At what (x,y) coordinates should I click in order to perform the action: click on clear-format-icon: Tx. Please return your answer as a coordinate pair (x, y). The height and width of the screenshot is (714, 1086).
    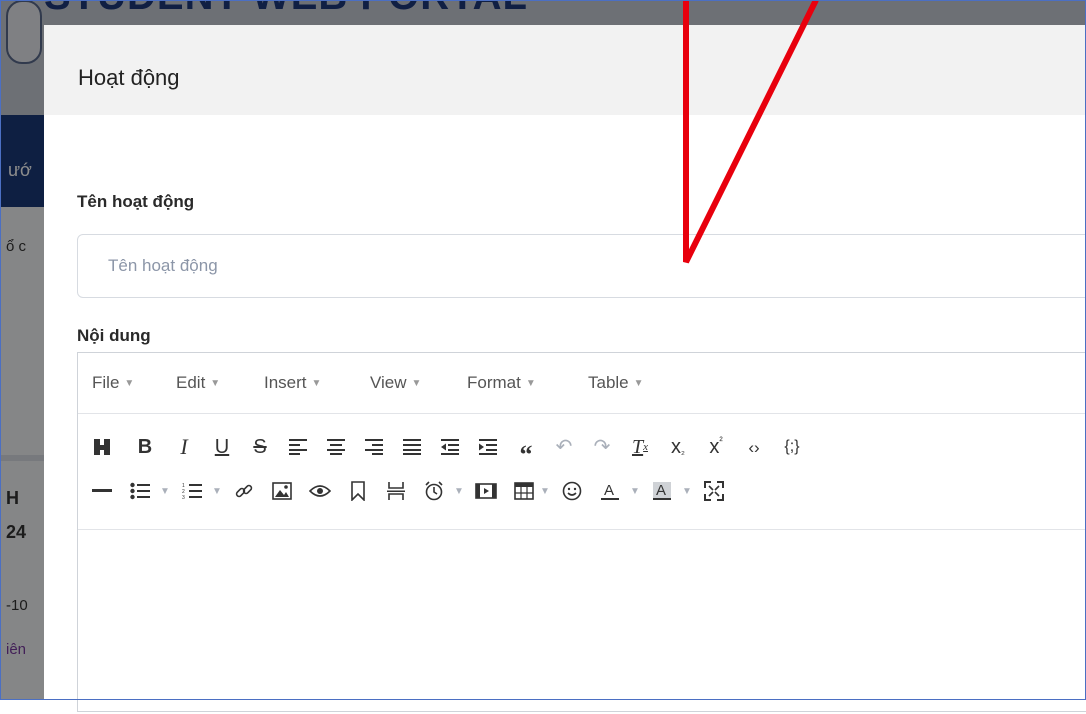
    Looking at the image, I should click on (640, 447).